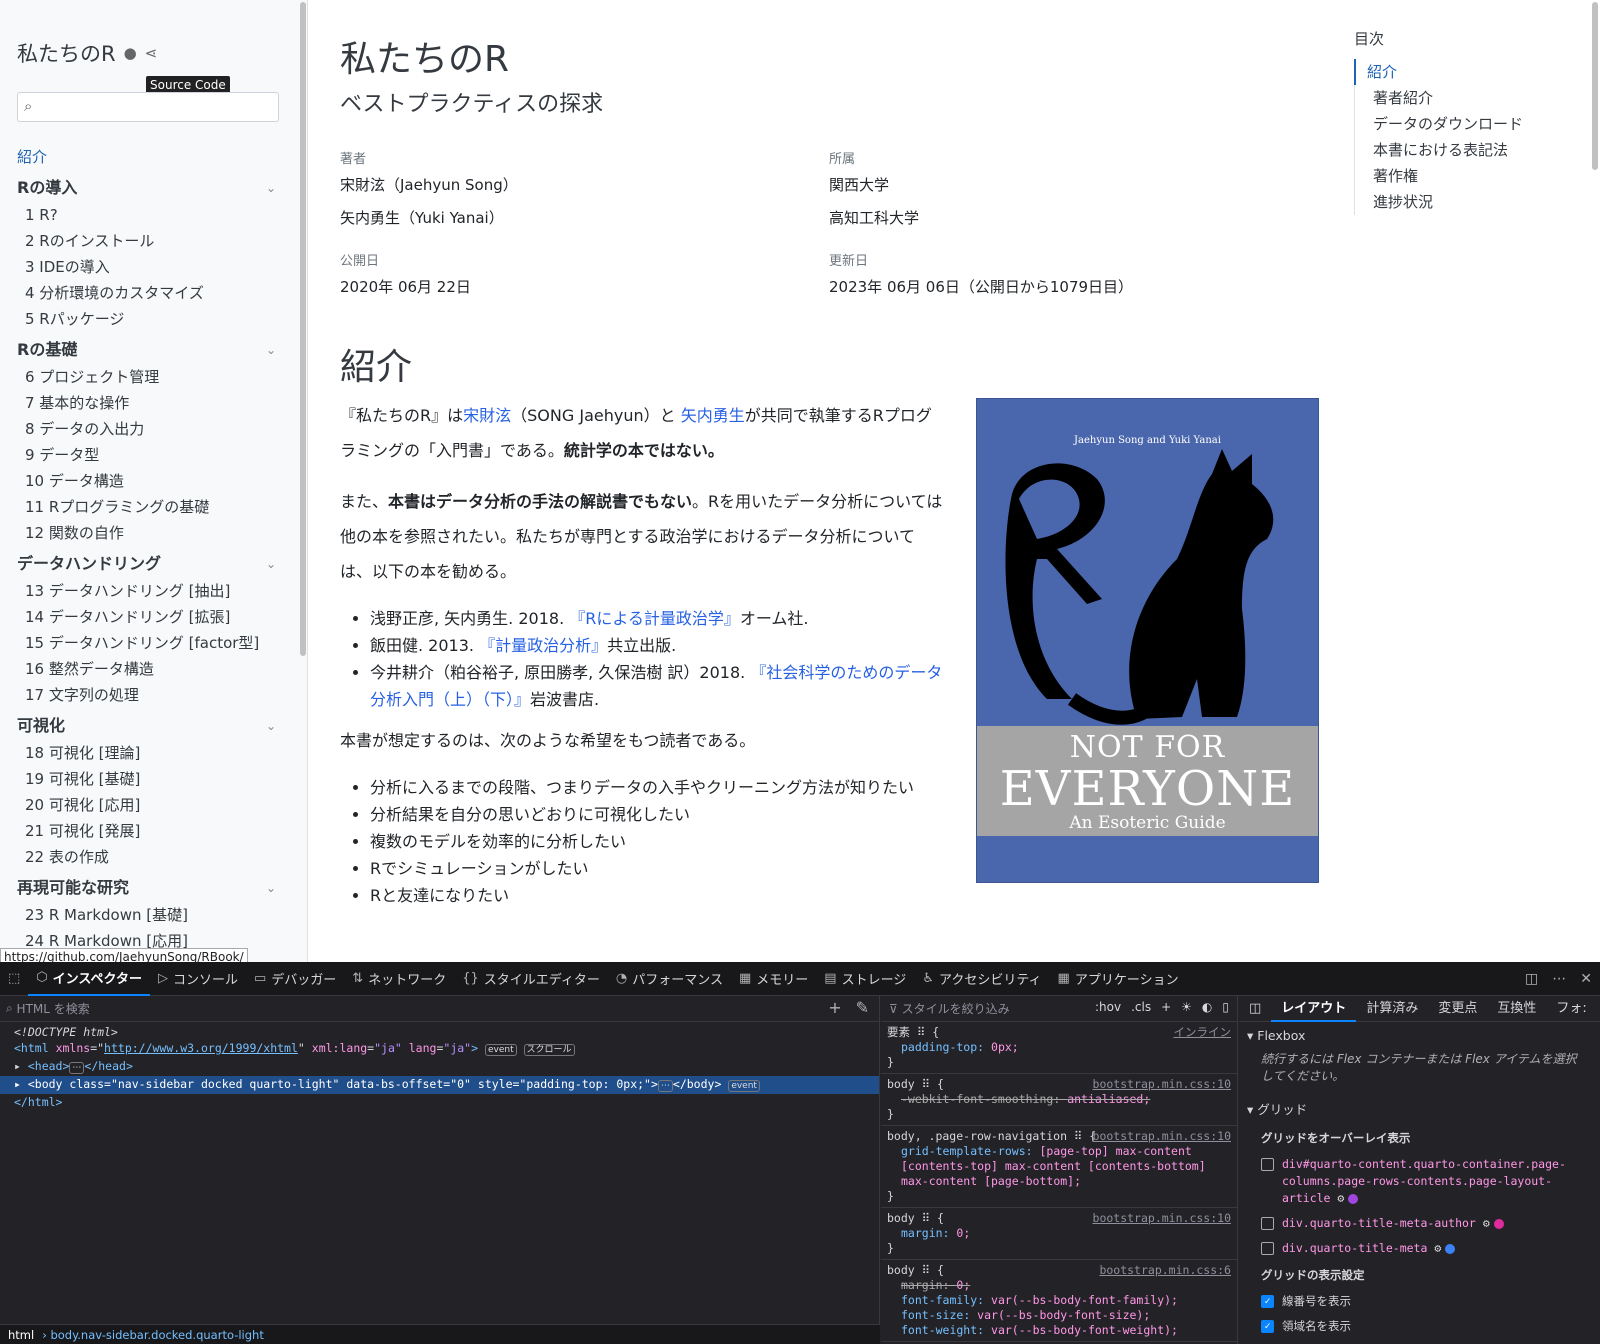 This screenshot has height=1344, width=1600. I want to click on css-declaration: font-family: var(--bs-body-font-family);, so click(1059, 1300).